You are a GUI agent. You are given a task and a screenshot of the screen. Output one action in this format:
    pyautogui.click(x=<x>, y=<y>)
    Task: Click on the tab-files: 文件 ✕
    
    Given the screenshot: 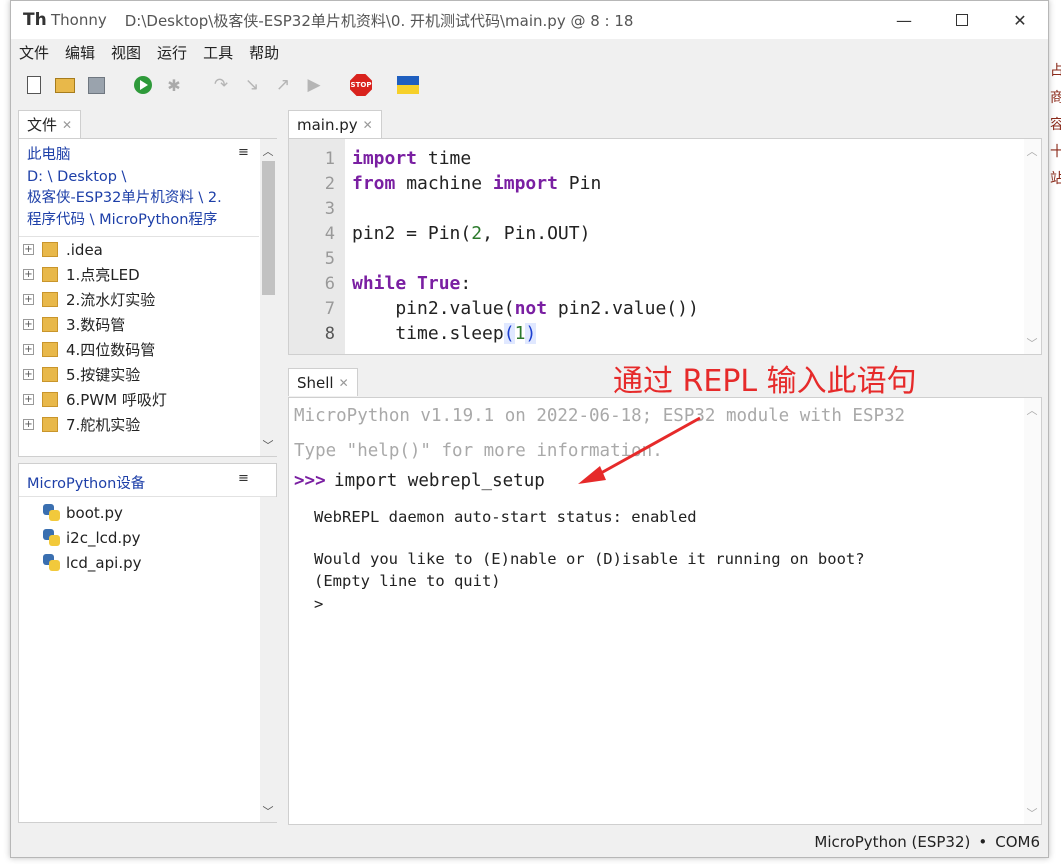 What is the action you would take?
    pyautogui.click(x=50, y=124)
    